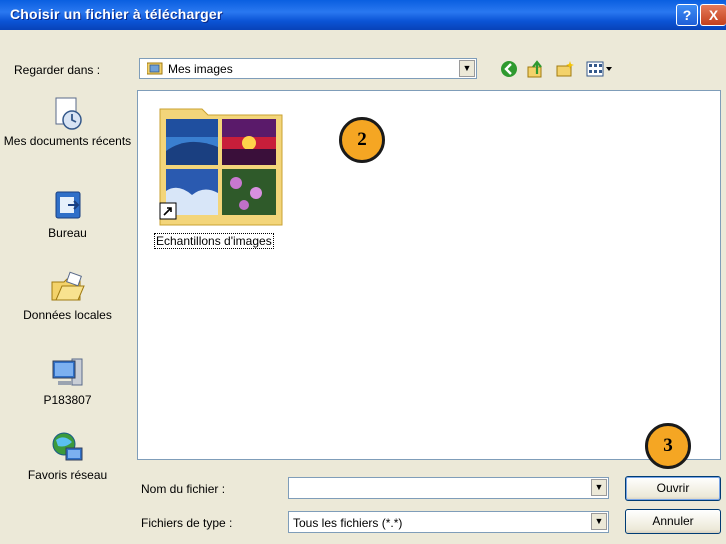 The height and width of the screenshot is (544, 726). Describe the element at coordinates (509, 69) in the screenshot. I see `back-icon` at that location.